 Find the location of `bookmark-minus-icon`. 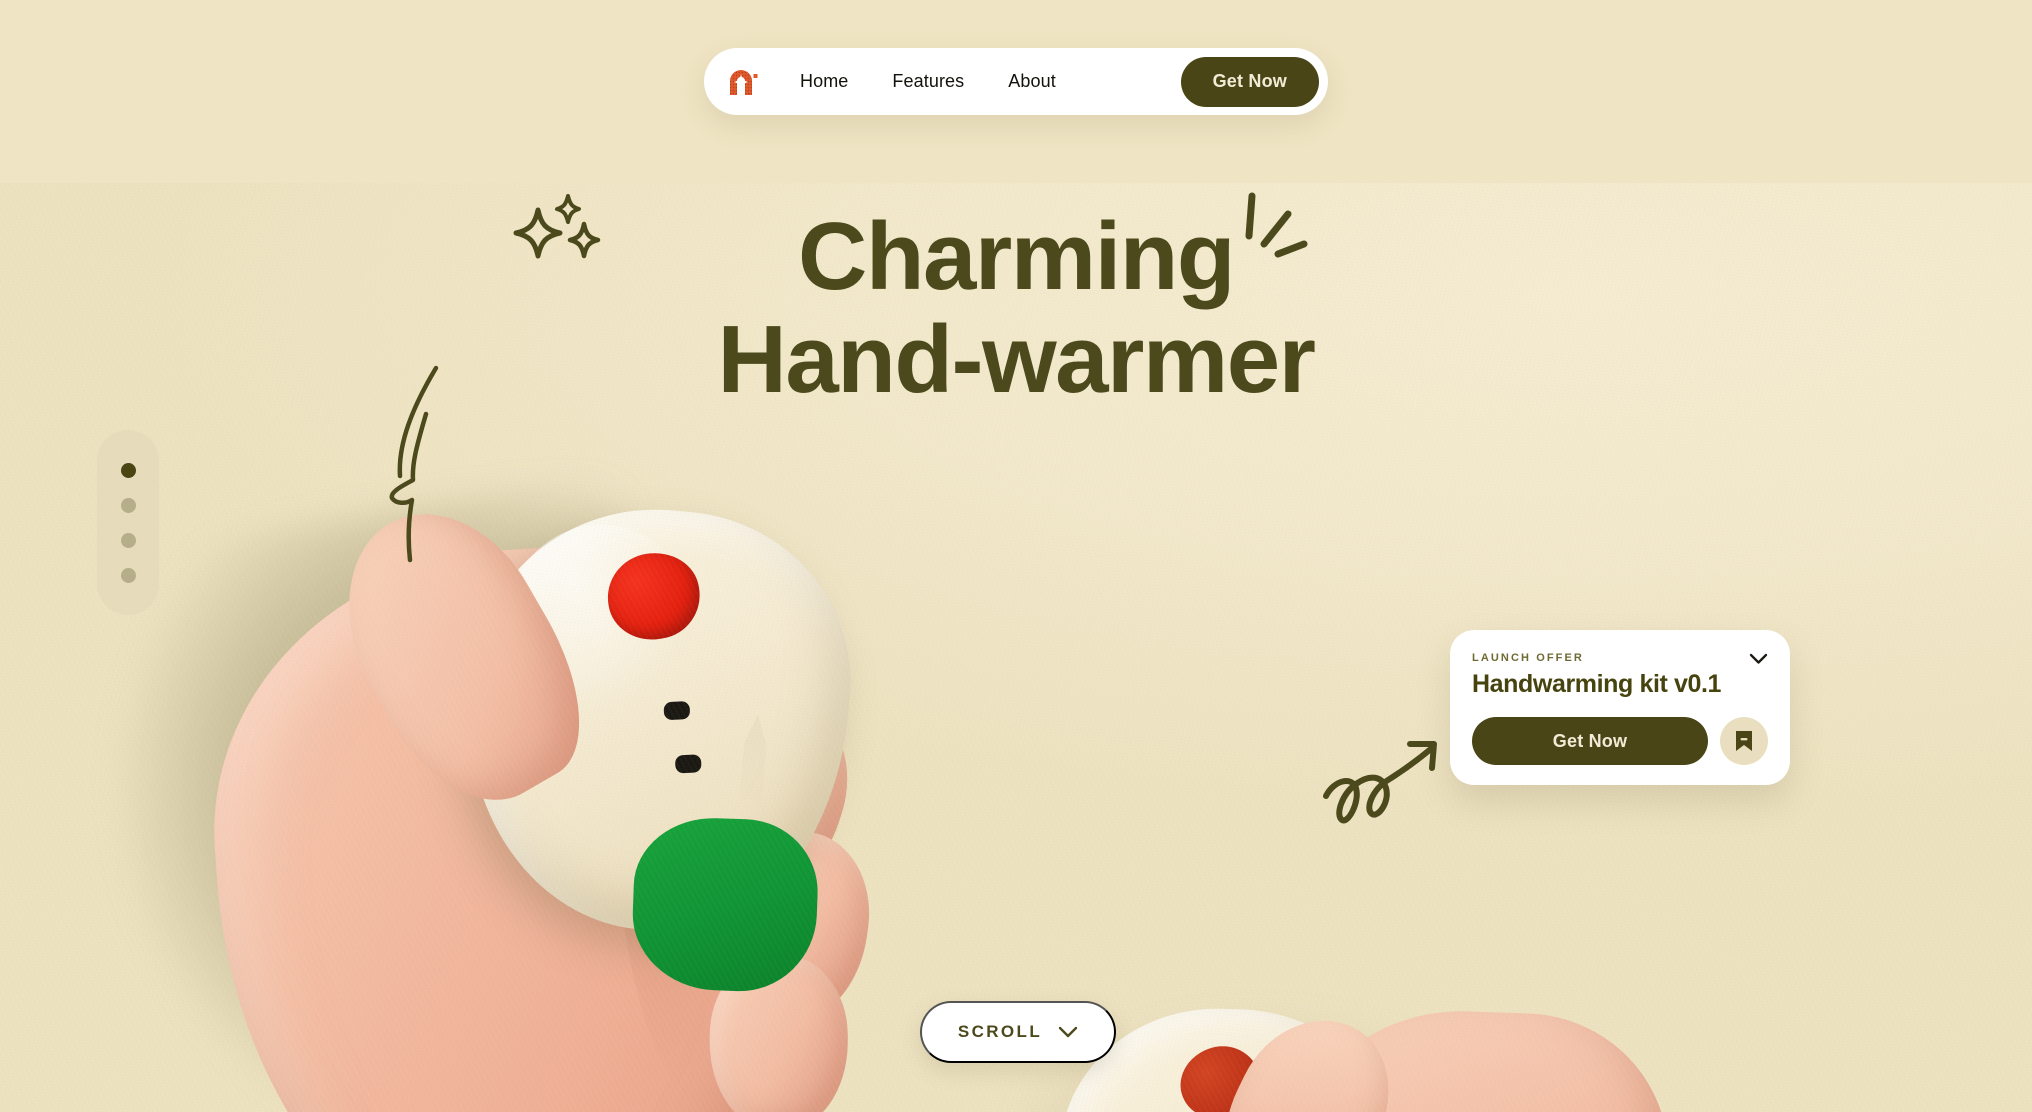

bookmark-minus-icon is located at coordinates (1744, 741).